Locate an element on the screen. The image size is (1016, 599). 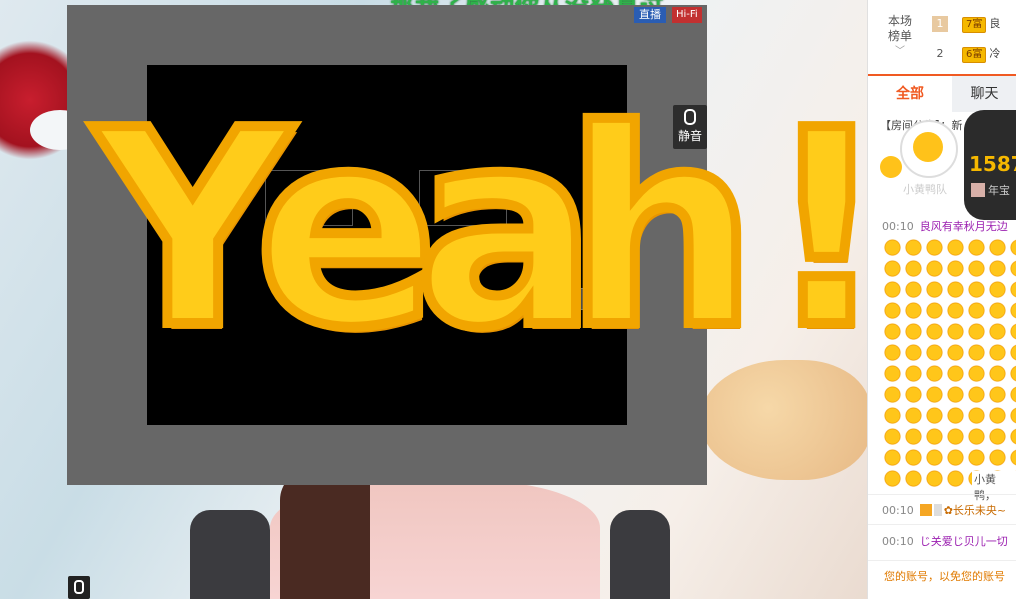
ime-toolbar: CH? is located at coordinates (590, 299).